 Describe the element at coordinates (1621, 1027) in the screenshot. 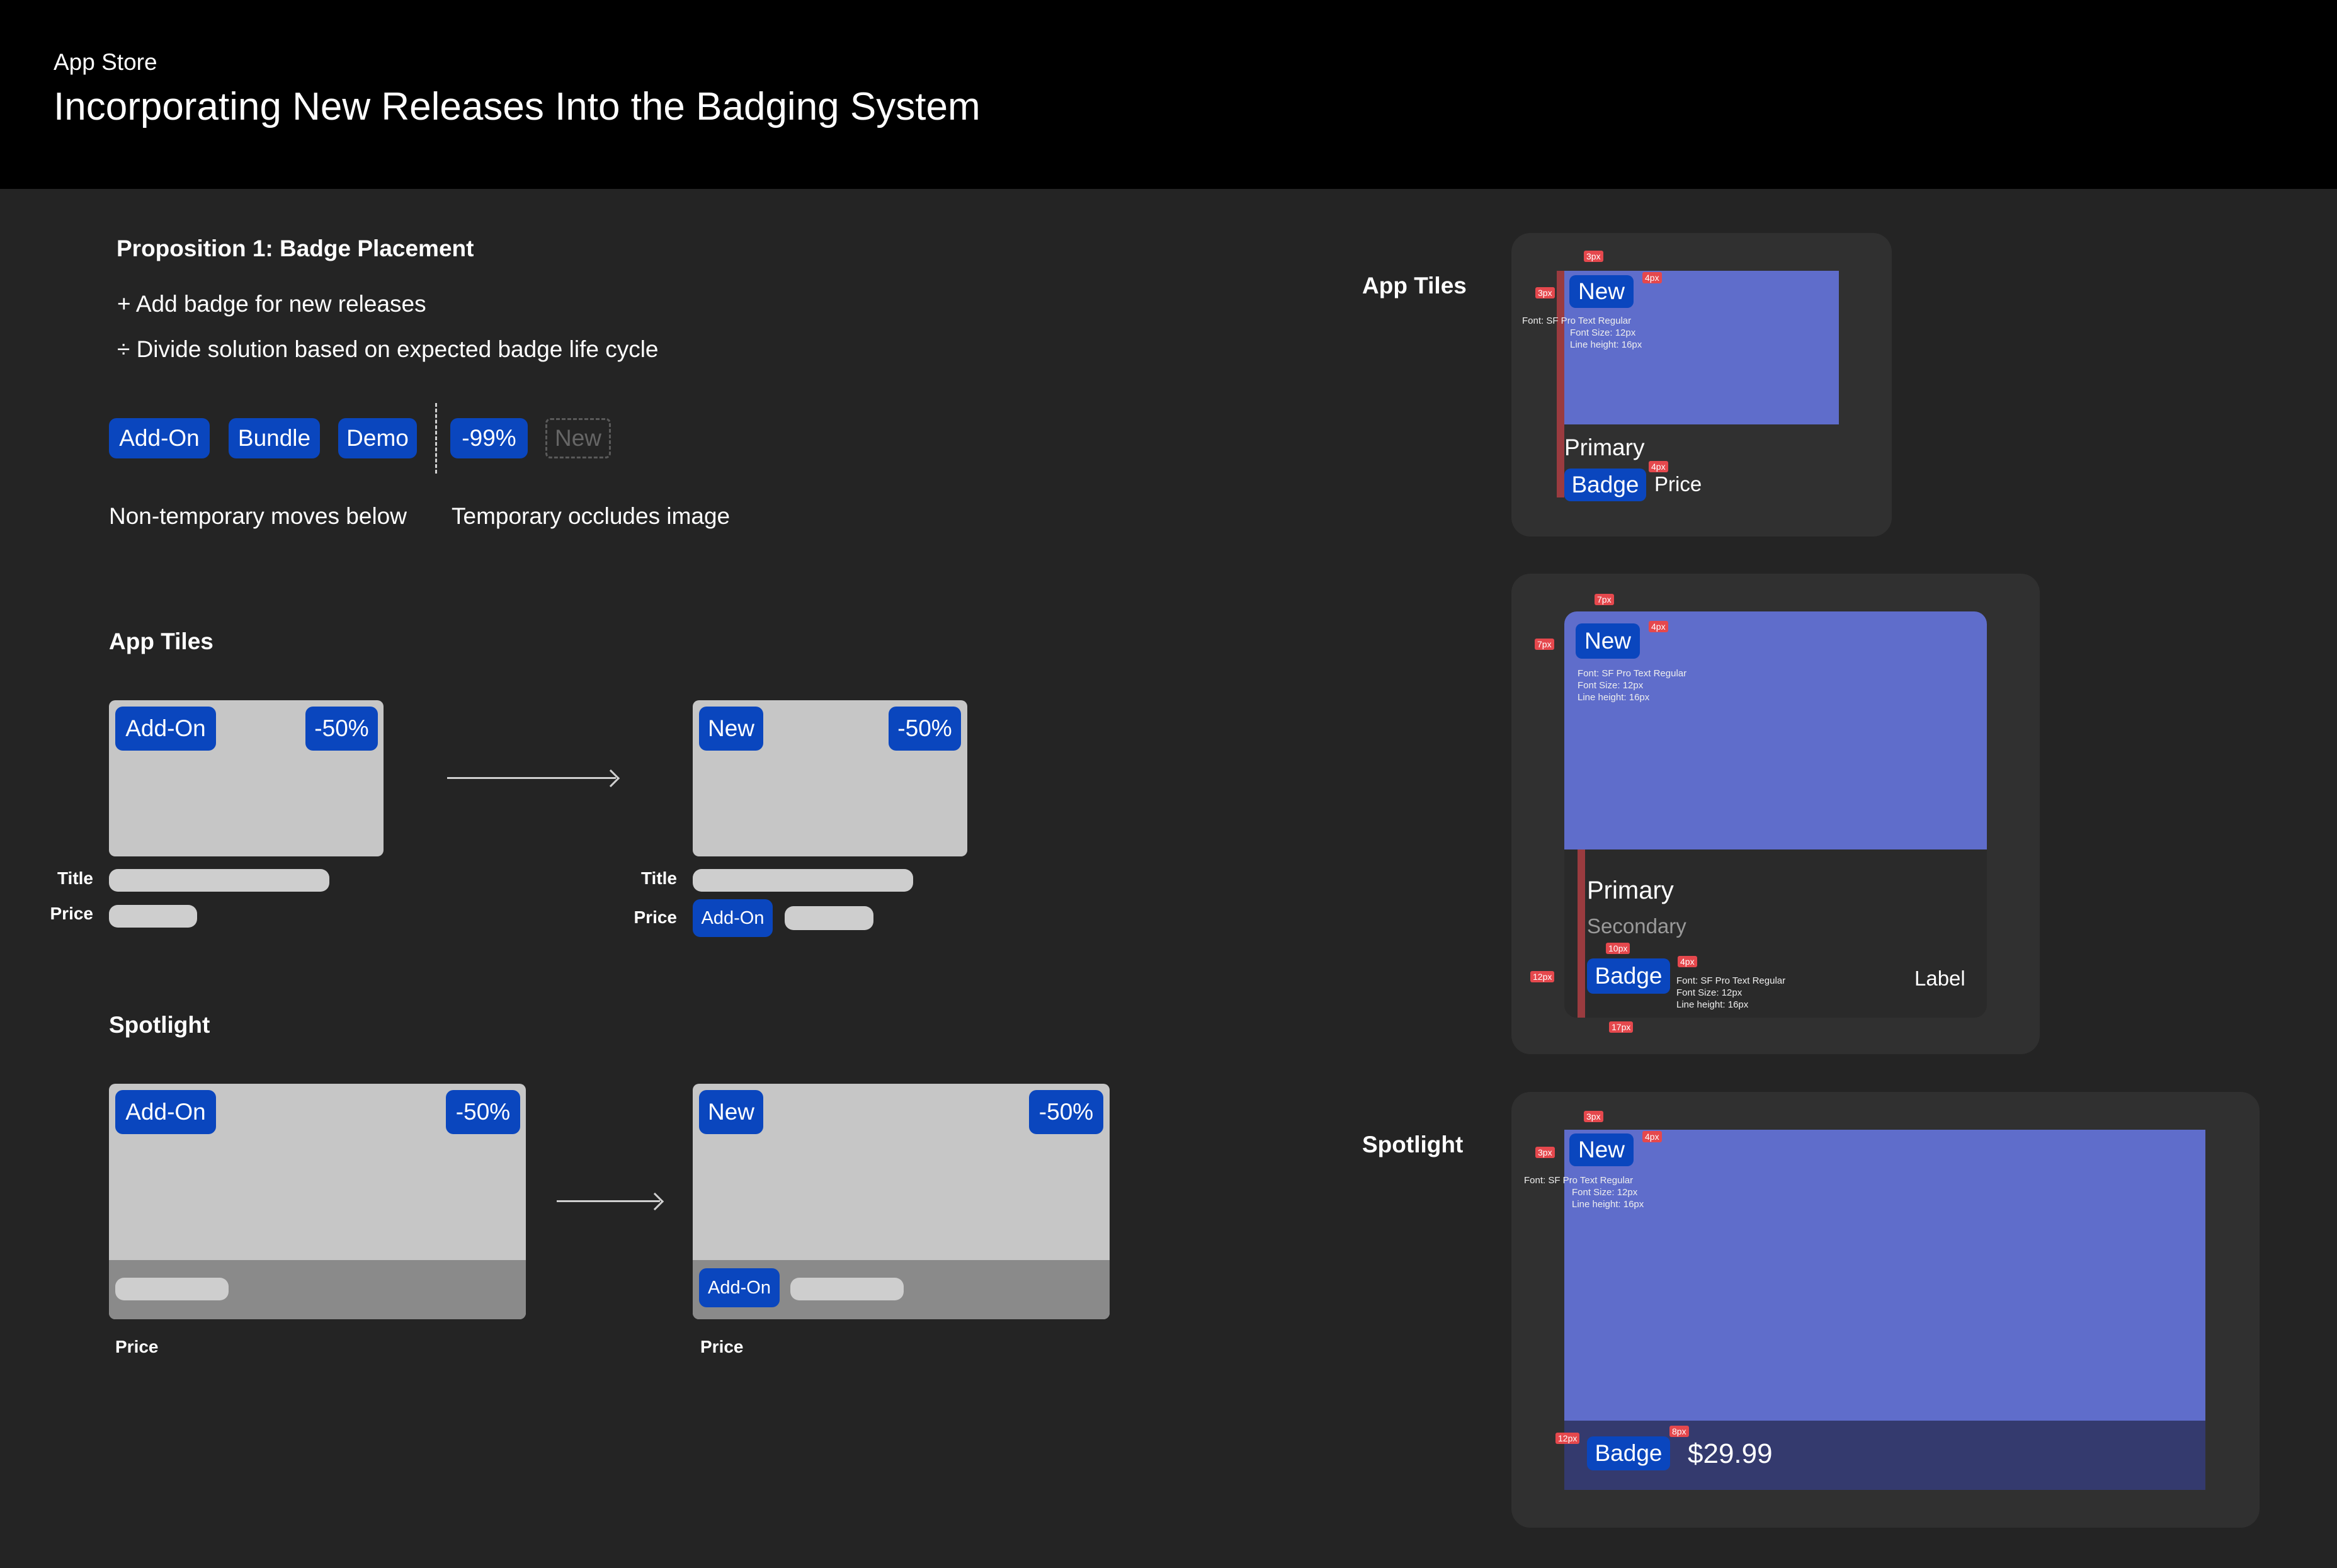

I see `spec-tag-bottom: 17px` at that location.